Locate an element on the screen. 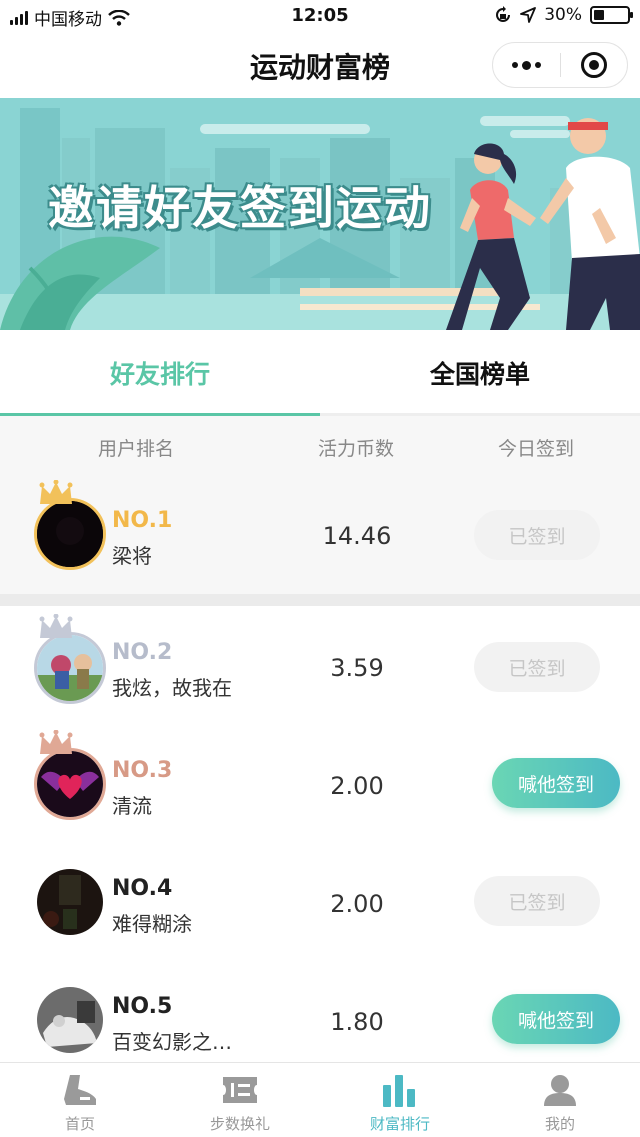 Image resolution: width=640 pixels, height=1137 pixels. nav-bar: 运动财富榜 is located at coordinates (320, 65).